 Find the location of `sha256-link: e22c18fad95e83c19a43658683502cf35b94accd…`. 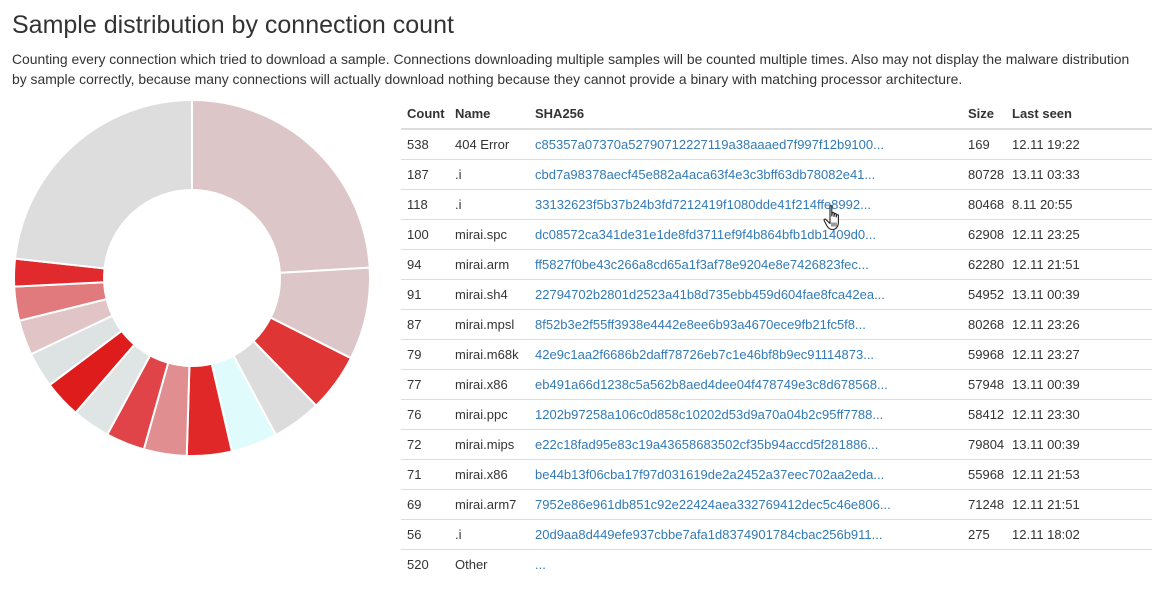

sha256-link: e22c18fad95e83c19a43658683502cf35b94accd… is located at coordinates (706, 444).